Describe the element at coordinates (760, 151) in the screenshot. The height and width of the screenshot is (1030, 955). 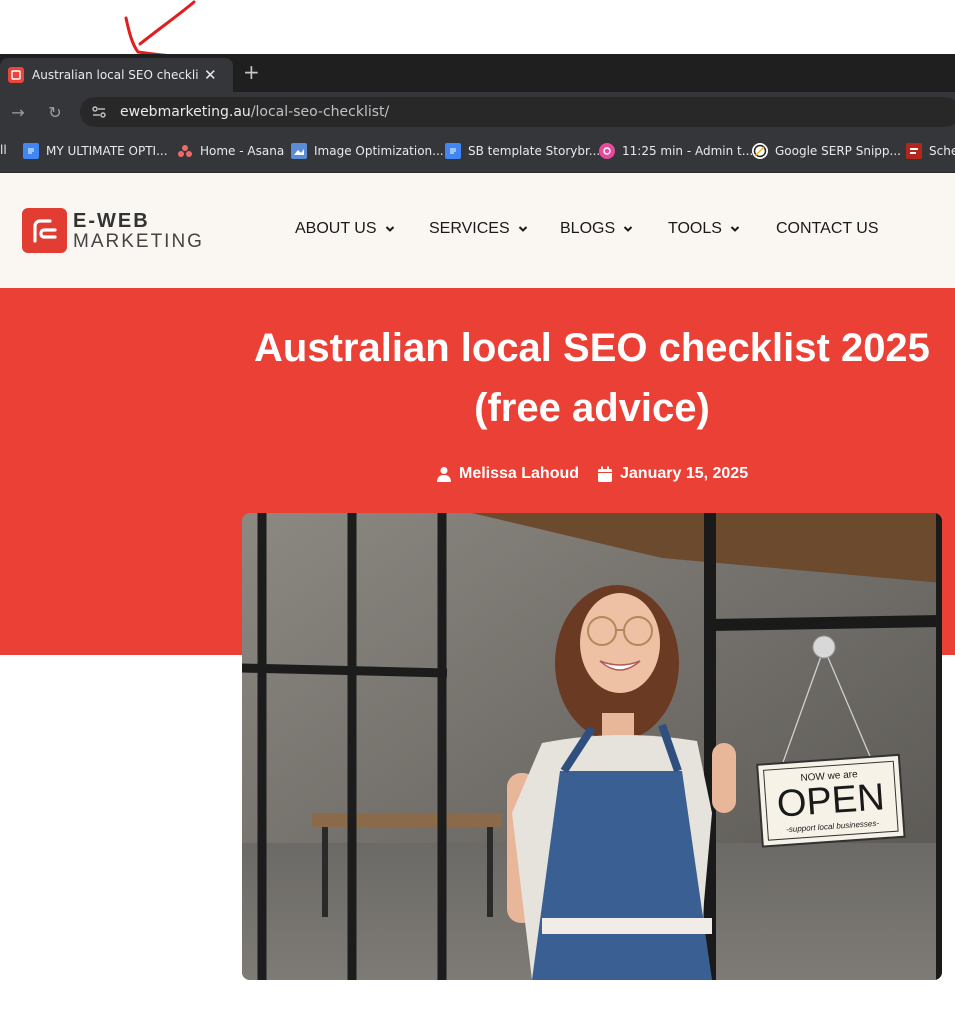
I see `serp-tool-icon` at that location.